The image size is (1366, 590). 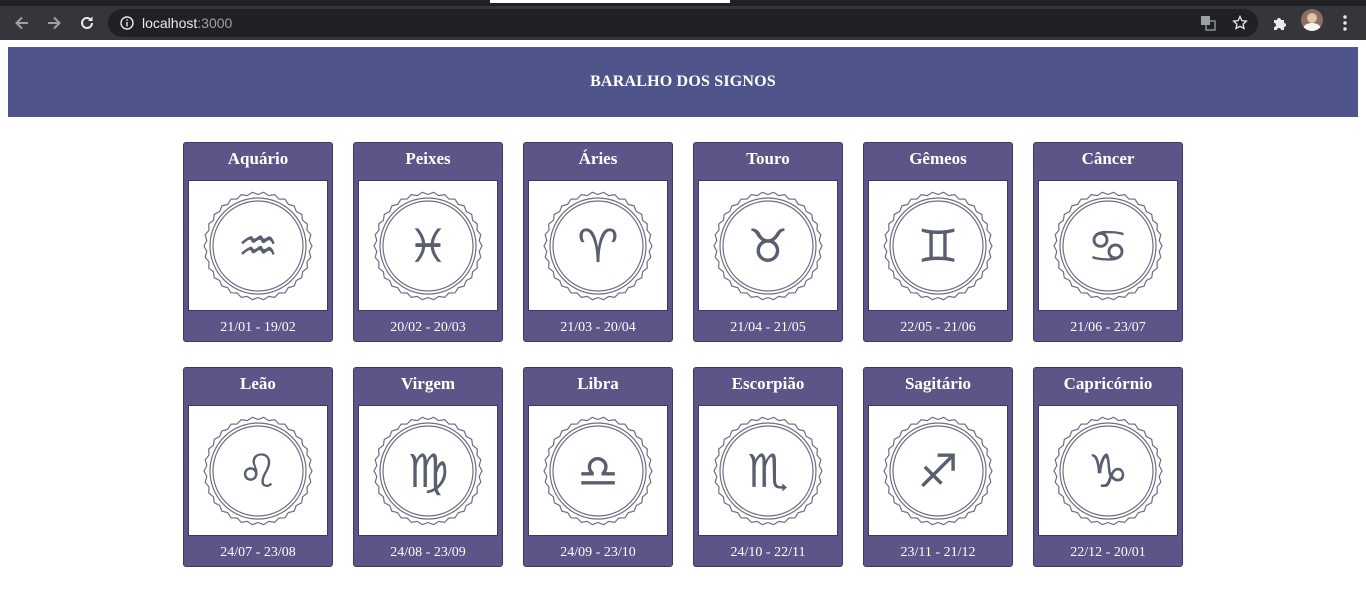 I want to click on page-header: BARALHO DOS SIGNOS, so click(x=683, y=82).